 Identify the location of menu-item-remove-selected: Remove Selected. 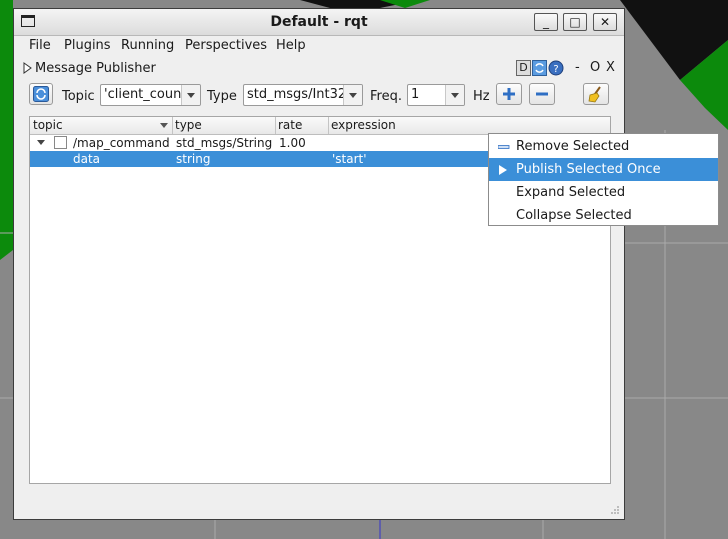
(603, 146).